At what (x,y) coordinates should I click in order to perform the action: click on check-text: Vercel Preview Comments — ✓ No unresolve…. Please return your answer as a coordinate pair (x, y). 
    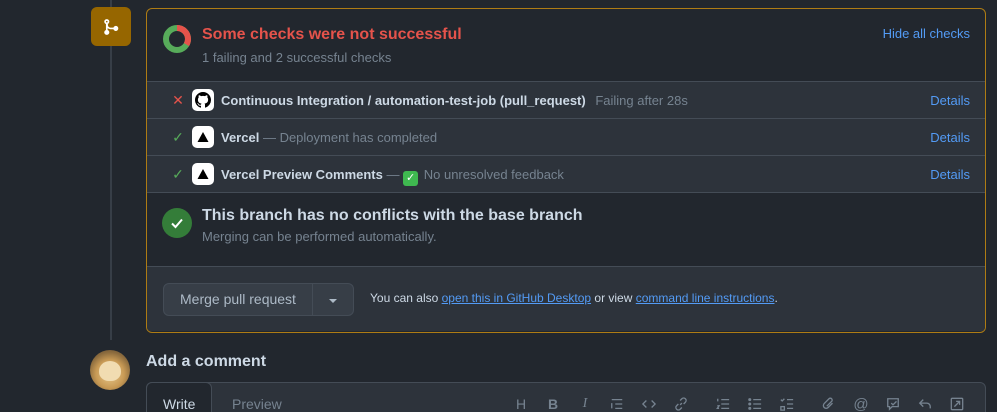
    Looking at the image, I should click on (392, 176).